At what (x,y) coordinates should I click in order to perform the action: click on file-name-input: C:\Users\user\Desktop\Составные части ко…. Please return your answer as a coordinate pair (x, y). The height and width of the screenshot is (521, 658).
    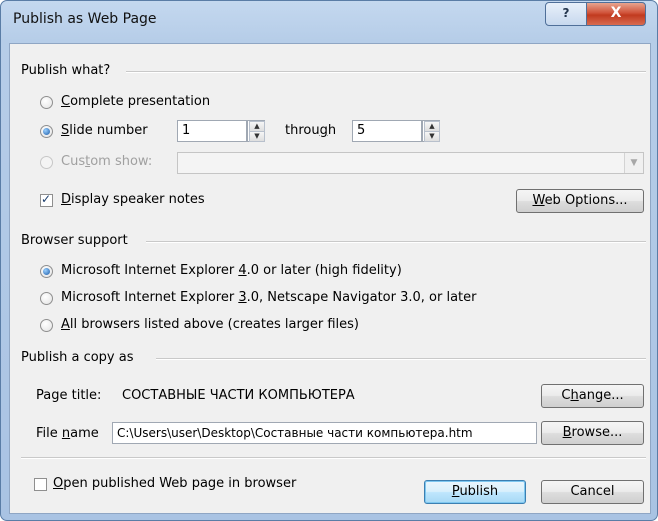
    Looking at the image, I should click on (324, 433).